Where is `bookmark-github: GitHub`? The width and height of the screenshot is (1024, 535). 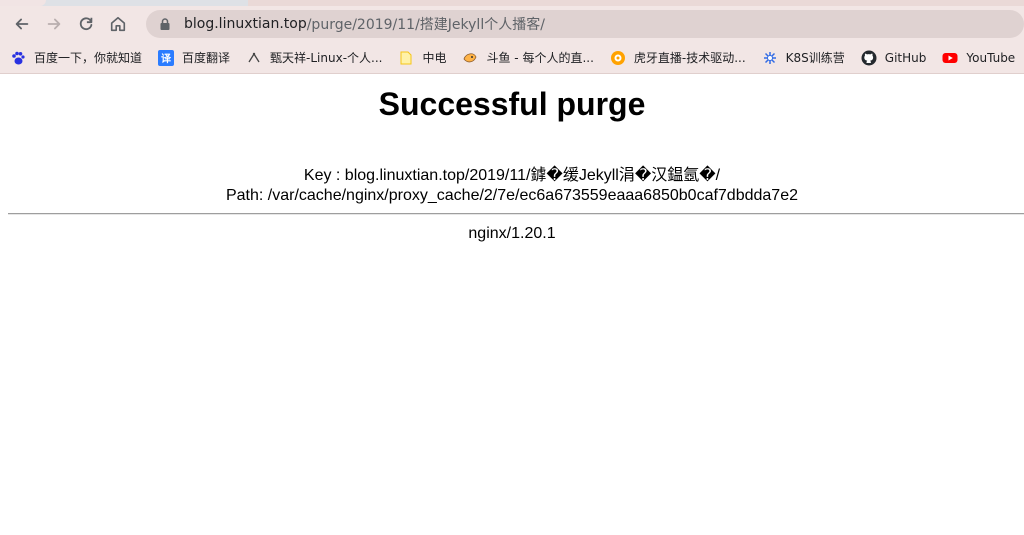 bookmark-github: GitHub is located at coordinates (894, 58).